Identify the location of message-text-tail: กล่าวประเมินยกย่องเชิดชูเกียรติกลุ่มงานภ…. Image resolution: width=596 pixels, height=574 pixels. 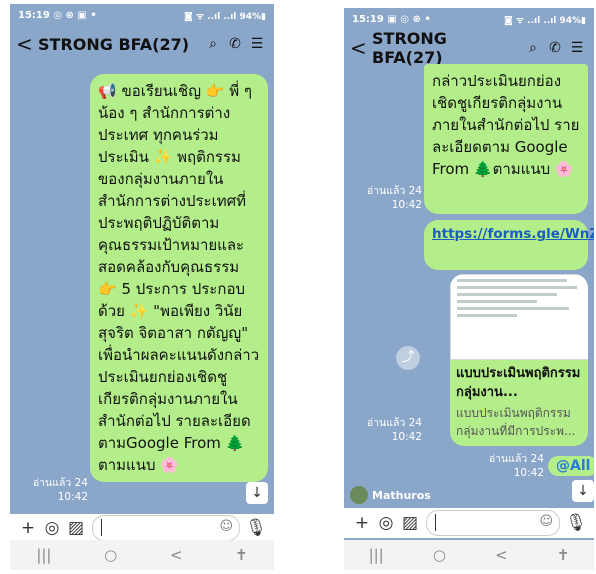
(506, 125).